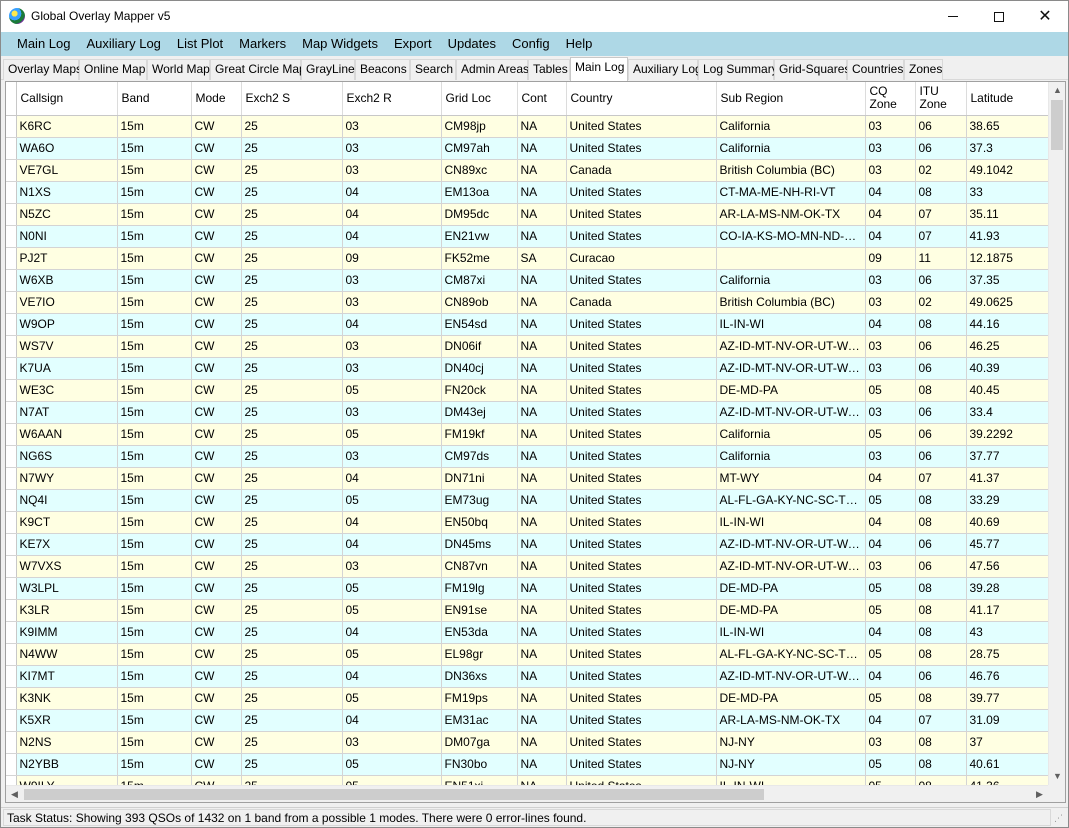 This screenshot has height=828, width=1069. What do you see at coordinates (1007, 346) in the screenshot?
I see `cell-latitude: 46.25` at bounding box center [1007, 346].